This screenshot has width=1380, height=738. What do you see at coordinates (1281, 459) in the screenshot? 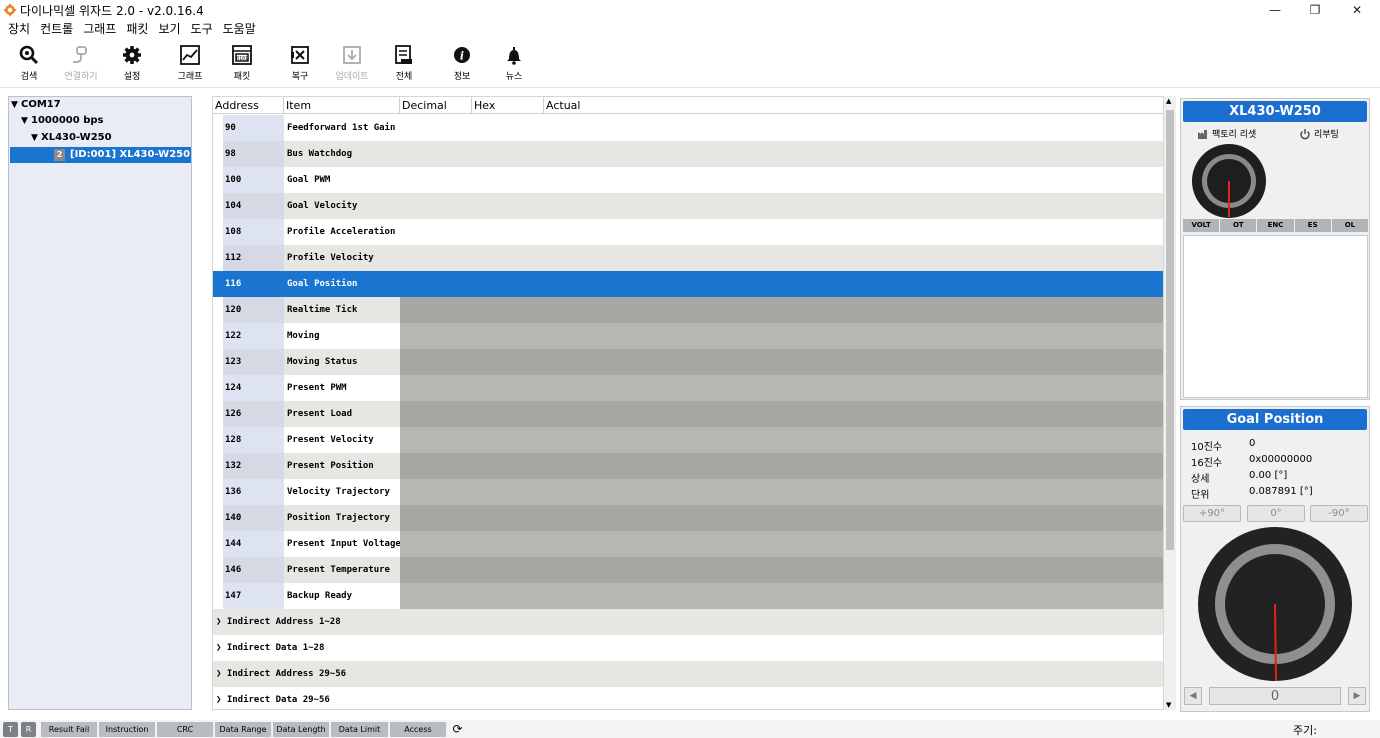
I see `hex-value: 0x00000000` at bounding box center [1281, 459].